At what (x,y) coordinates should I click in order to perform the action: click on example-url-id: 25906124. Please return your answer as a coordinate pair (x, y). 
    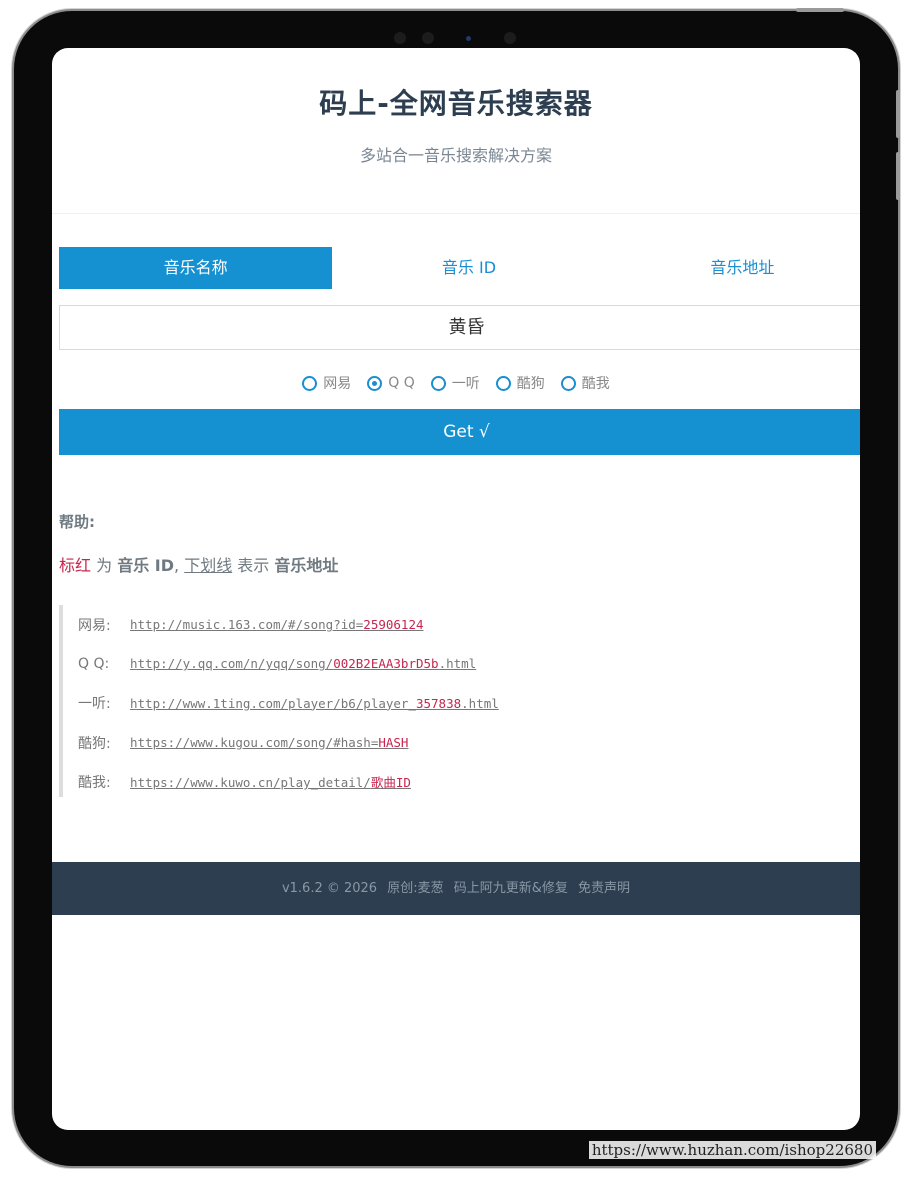
    Looking at the image, I should click on (393, 625).